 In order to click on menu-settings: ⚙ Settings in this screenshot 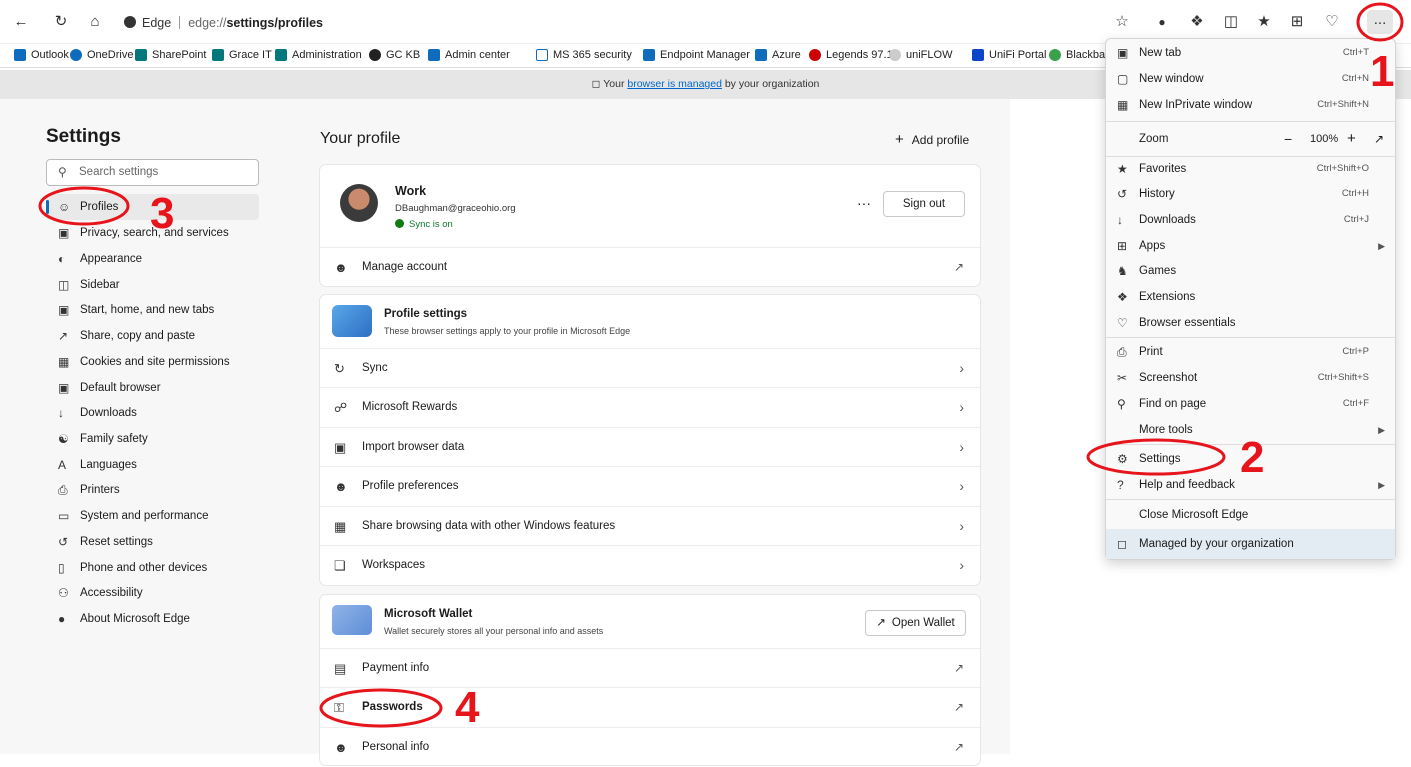, I will do `click(1250, 459)`.